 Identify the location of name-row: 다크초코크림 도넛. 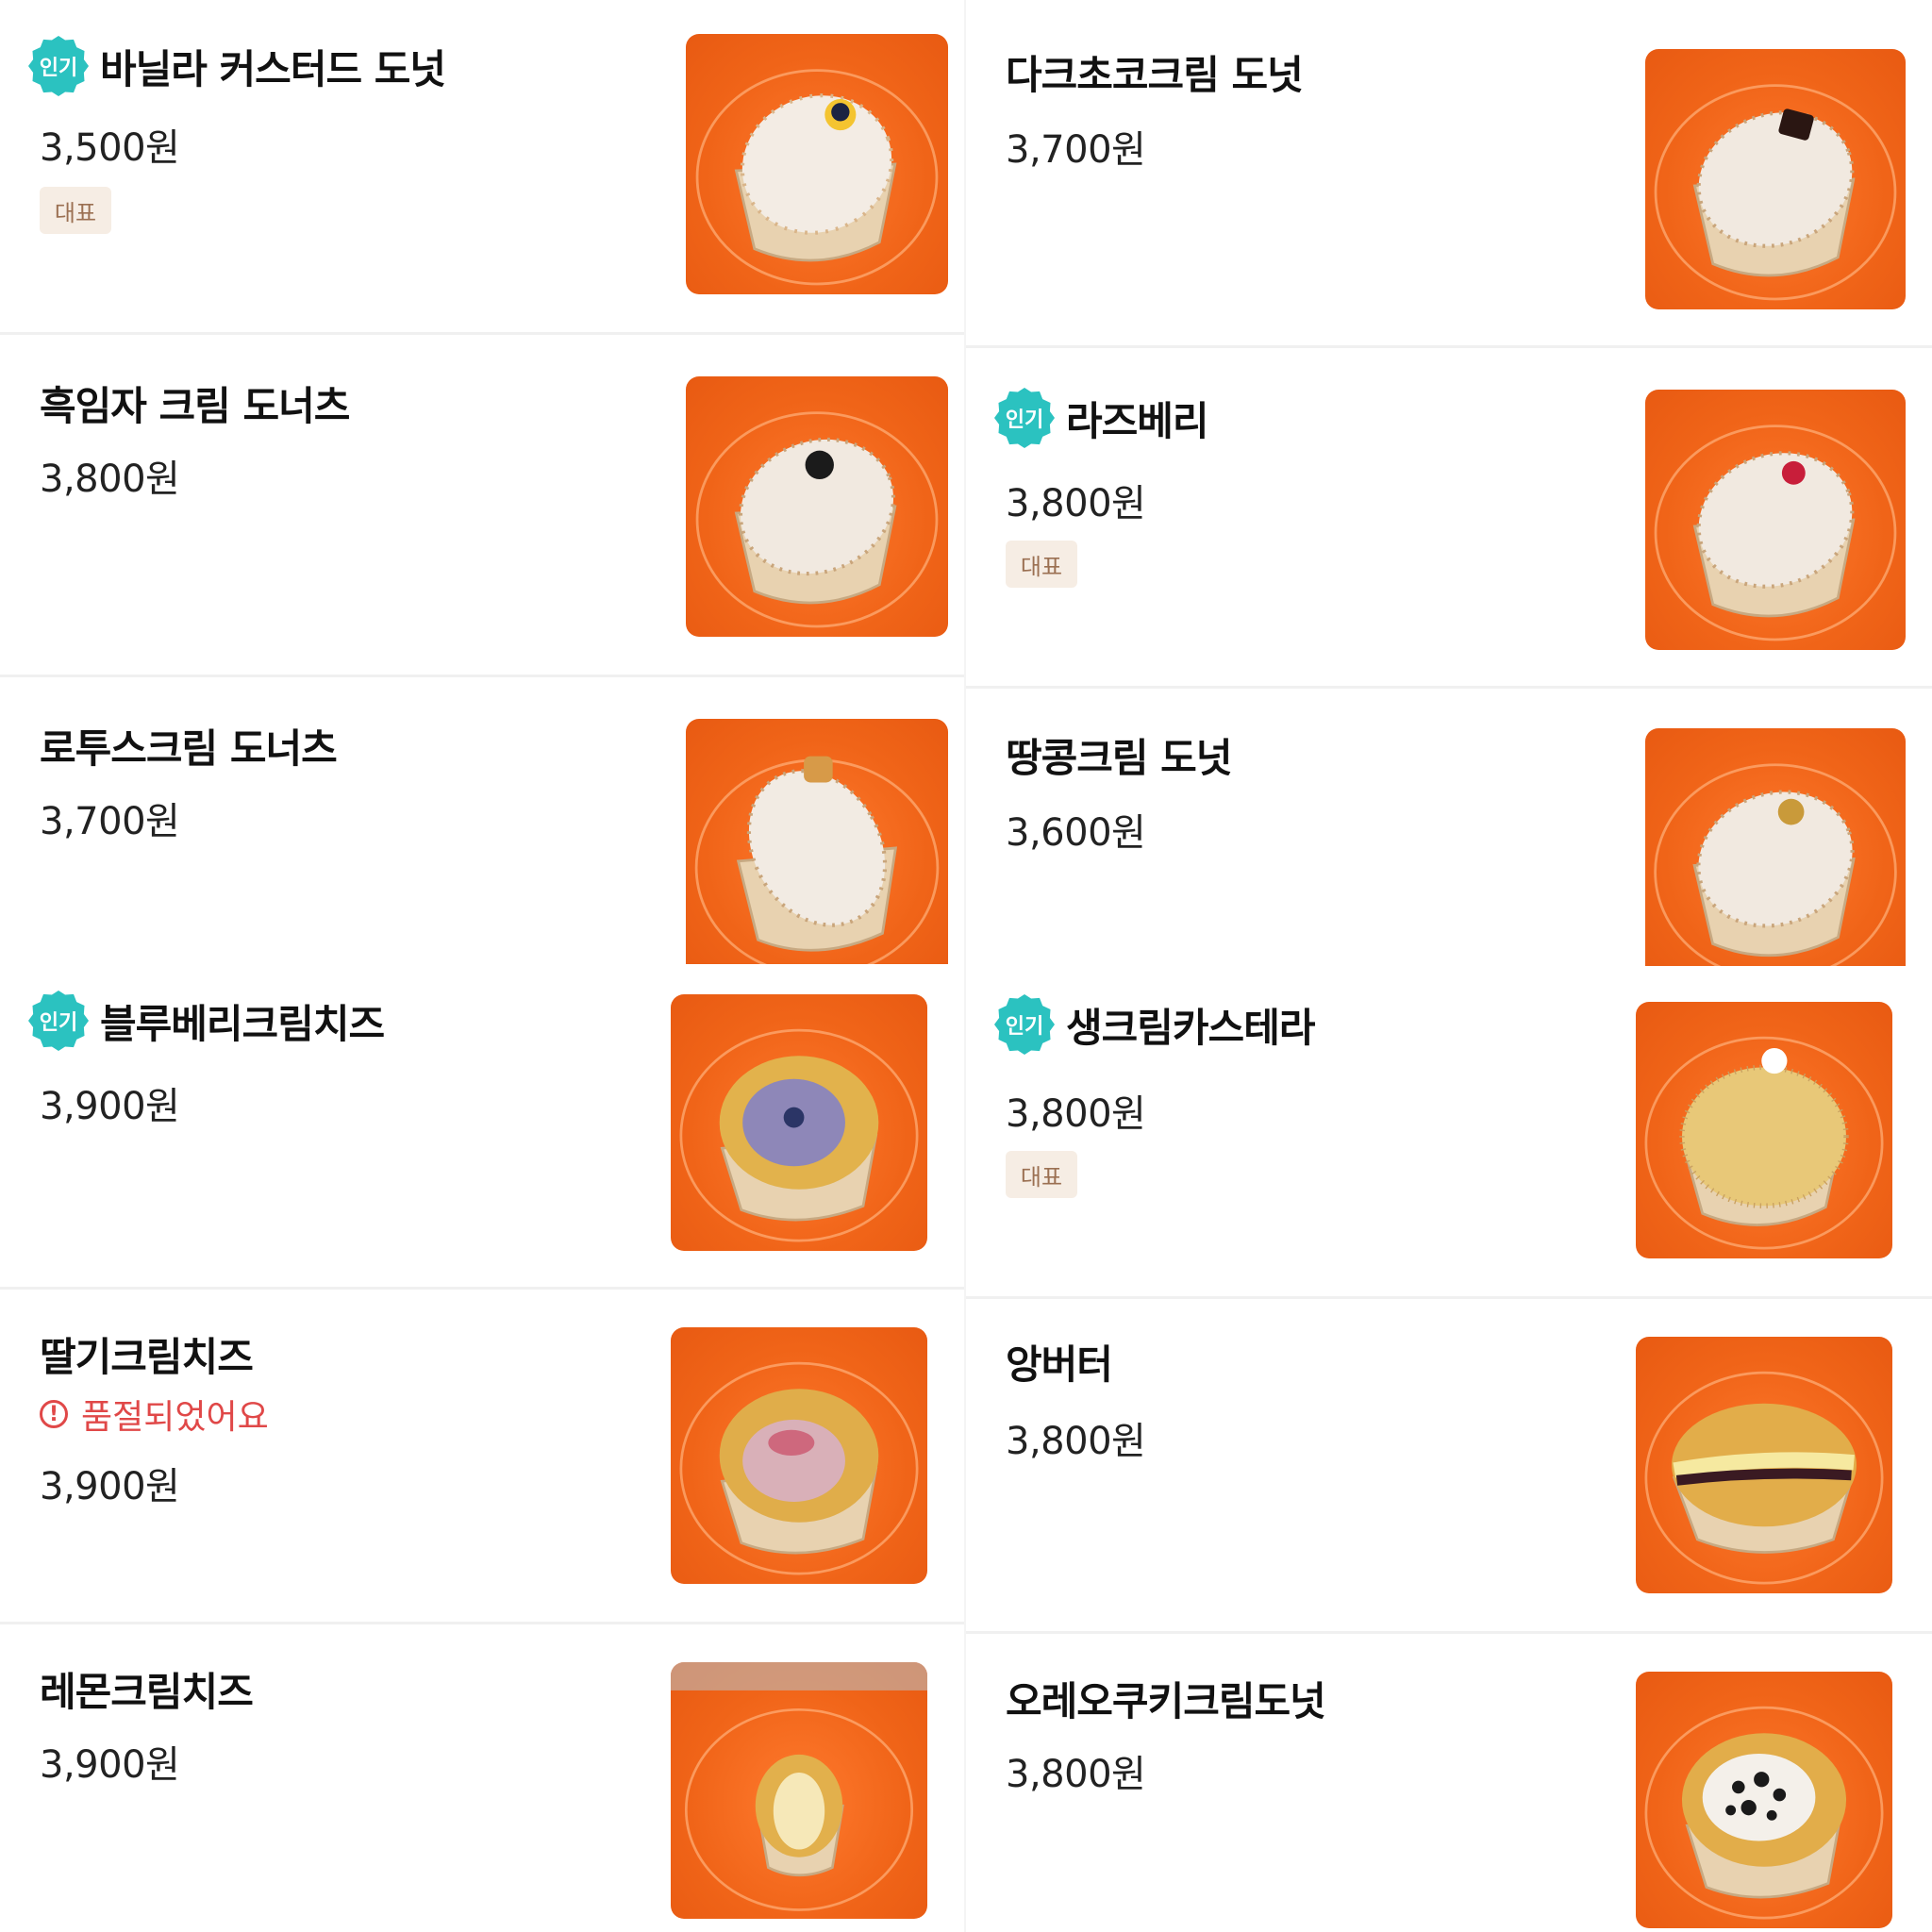
(1155, 72).